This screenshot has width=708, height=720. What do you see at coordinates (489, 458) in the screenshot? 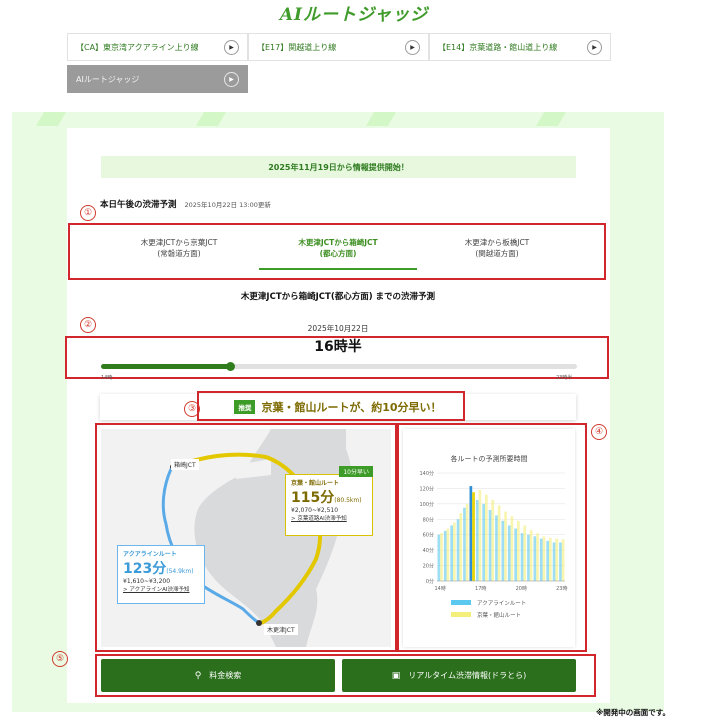
I see `chart-title: 各ルートの予測所要時間` at bounding box center [489, 458].